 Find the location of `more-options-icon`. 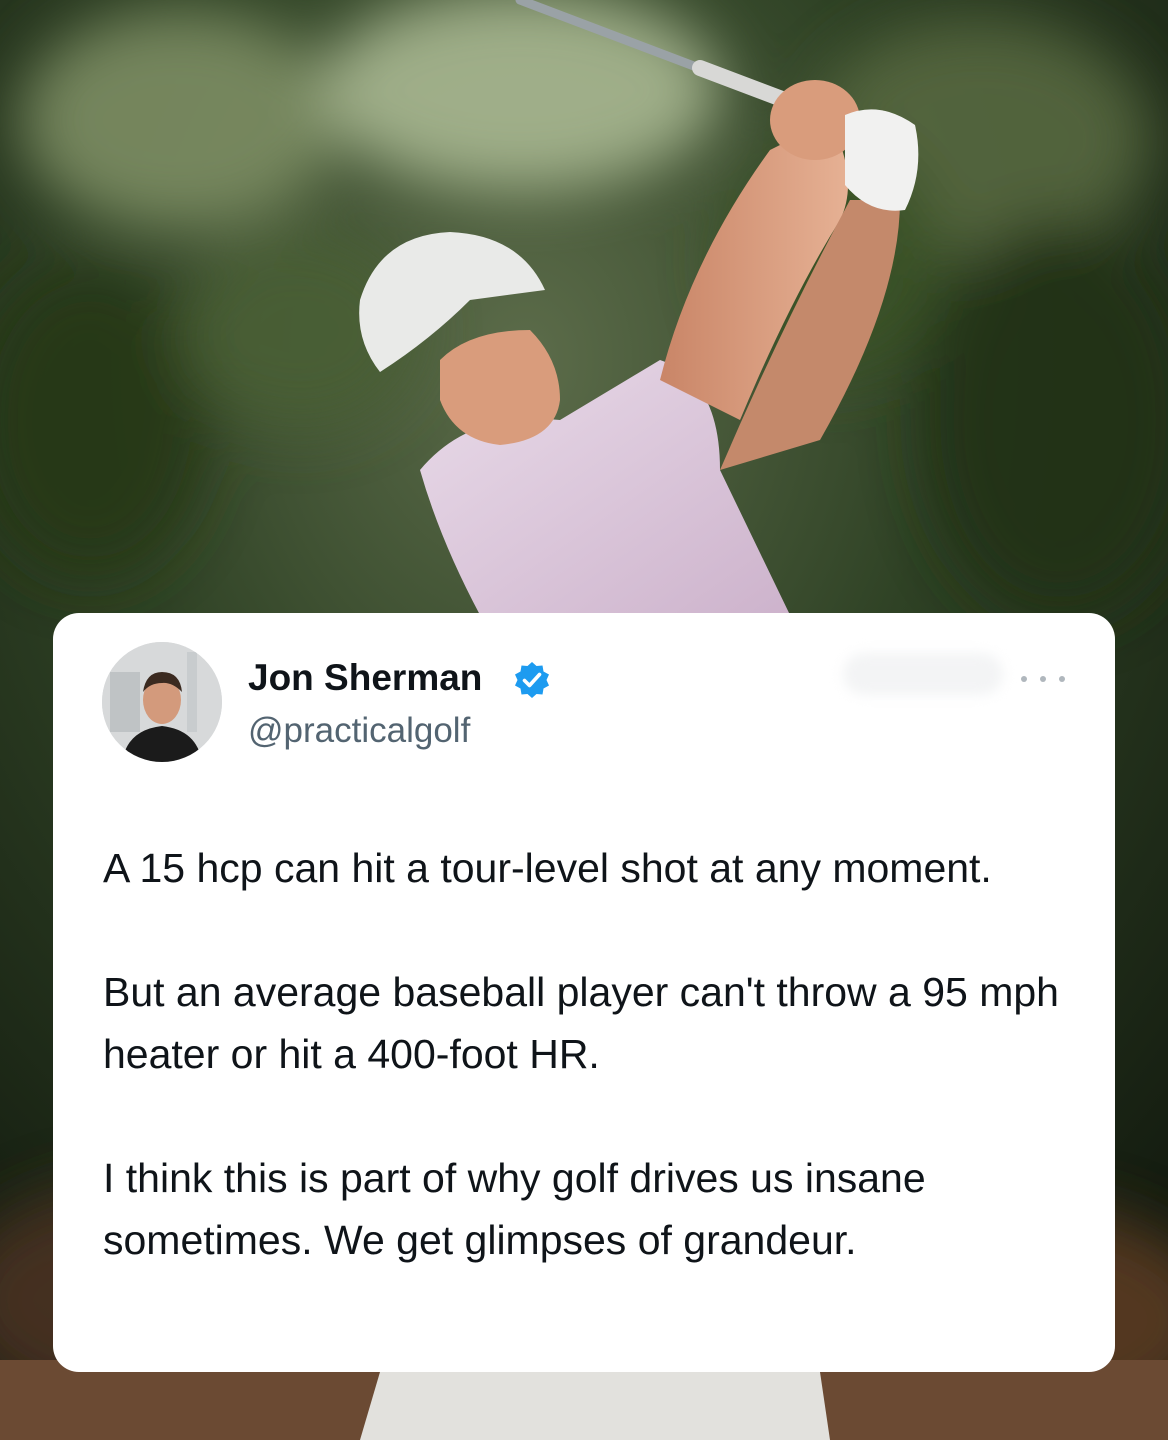

more-options-icon is located at coordinates (1043, 679).